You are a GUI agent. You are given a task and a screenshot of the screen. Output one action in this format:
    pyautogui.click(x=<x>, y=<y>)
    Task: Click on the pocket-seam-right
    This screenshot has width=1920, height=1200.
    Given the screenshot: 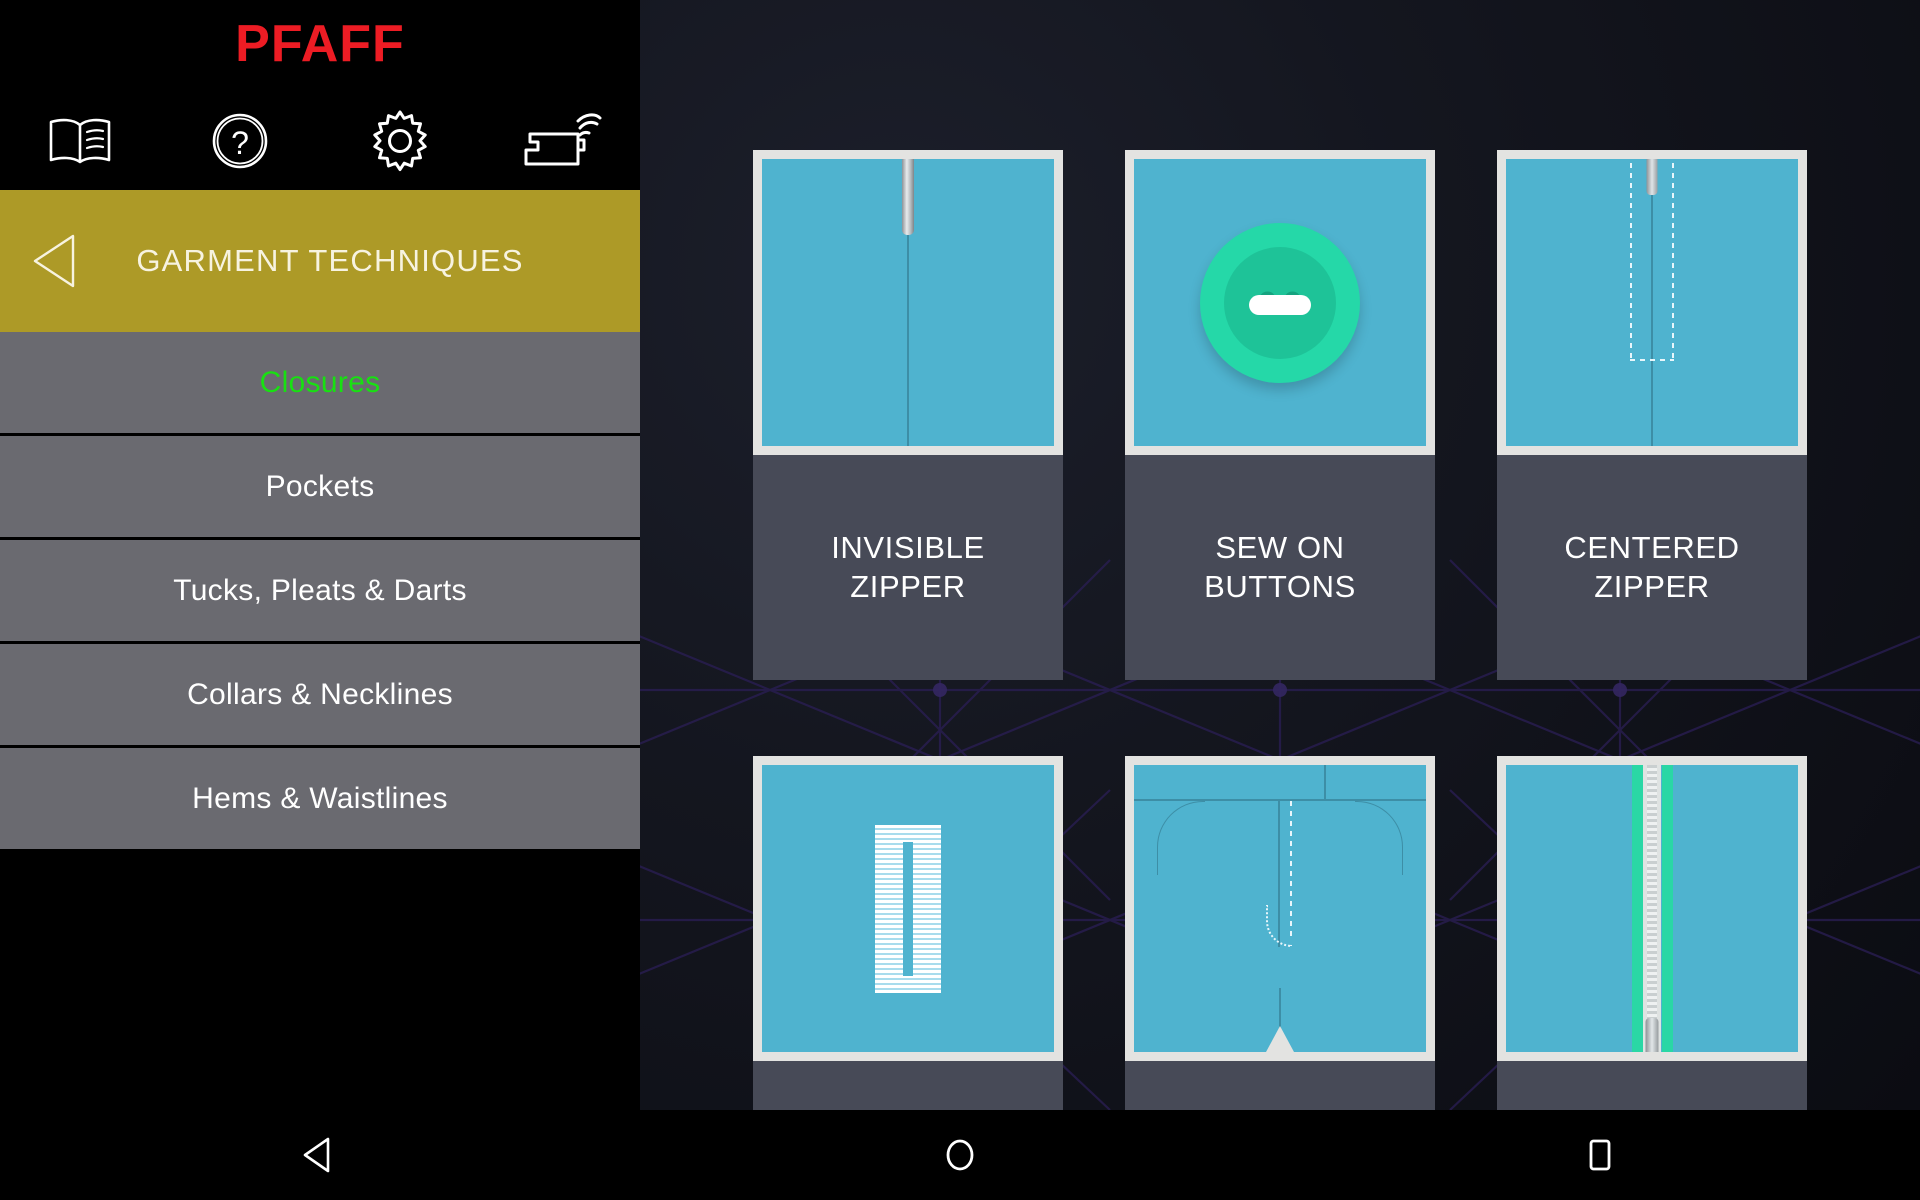 What is the action you would take?
    pyautogui.click(x=1378, y=838)
    